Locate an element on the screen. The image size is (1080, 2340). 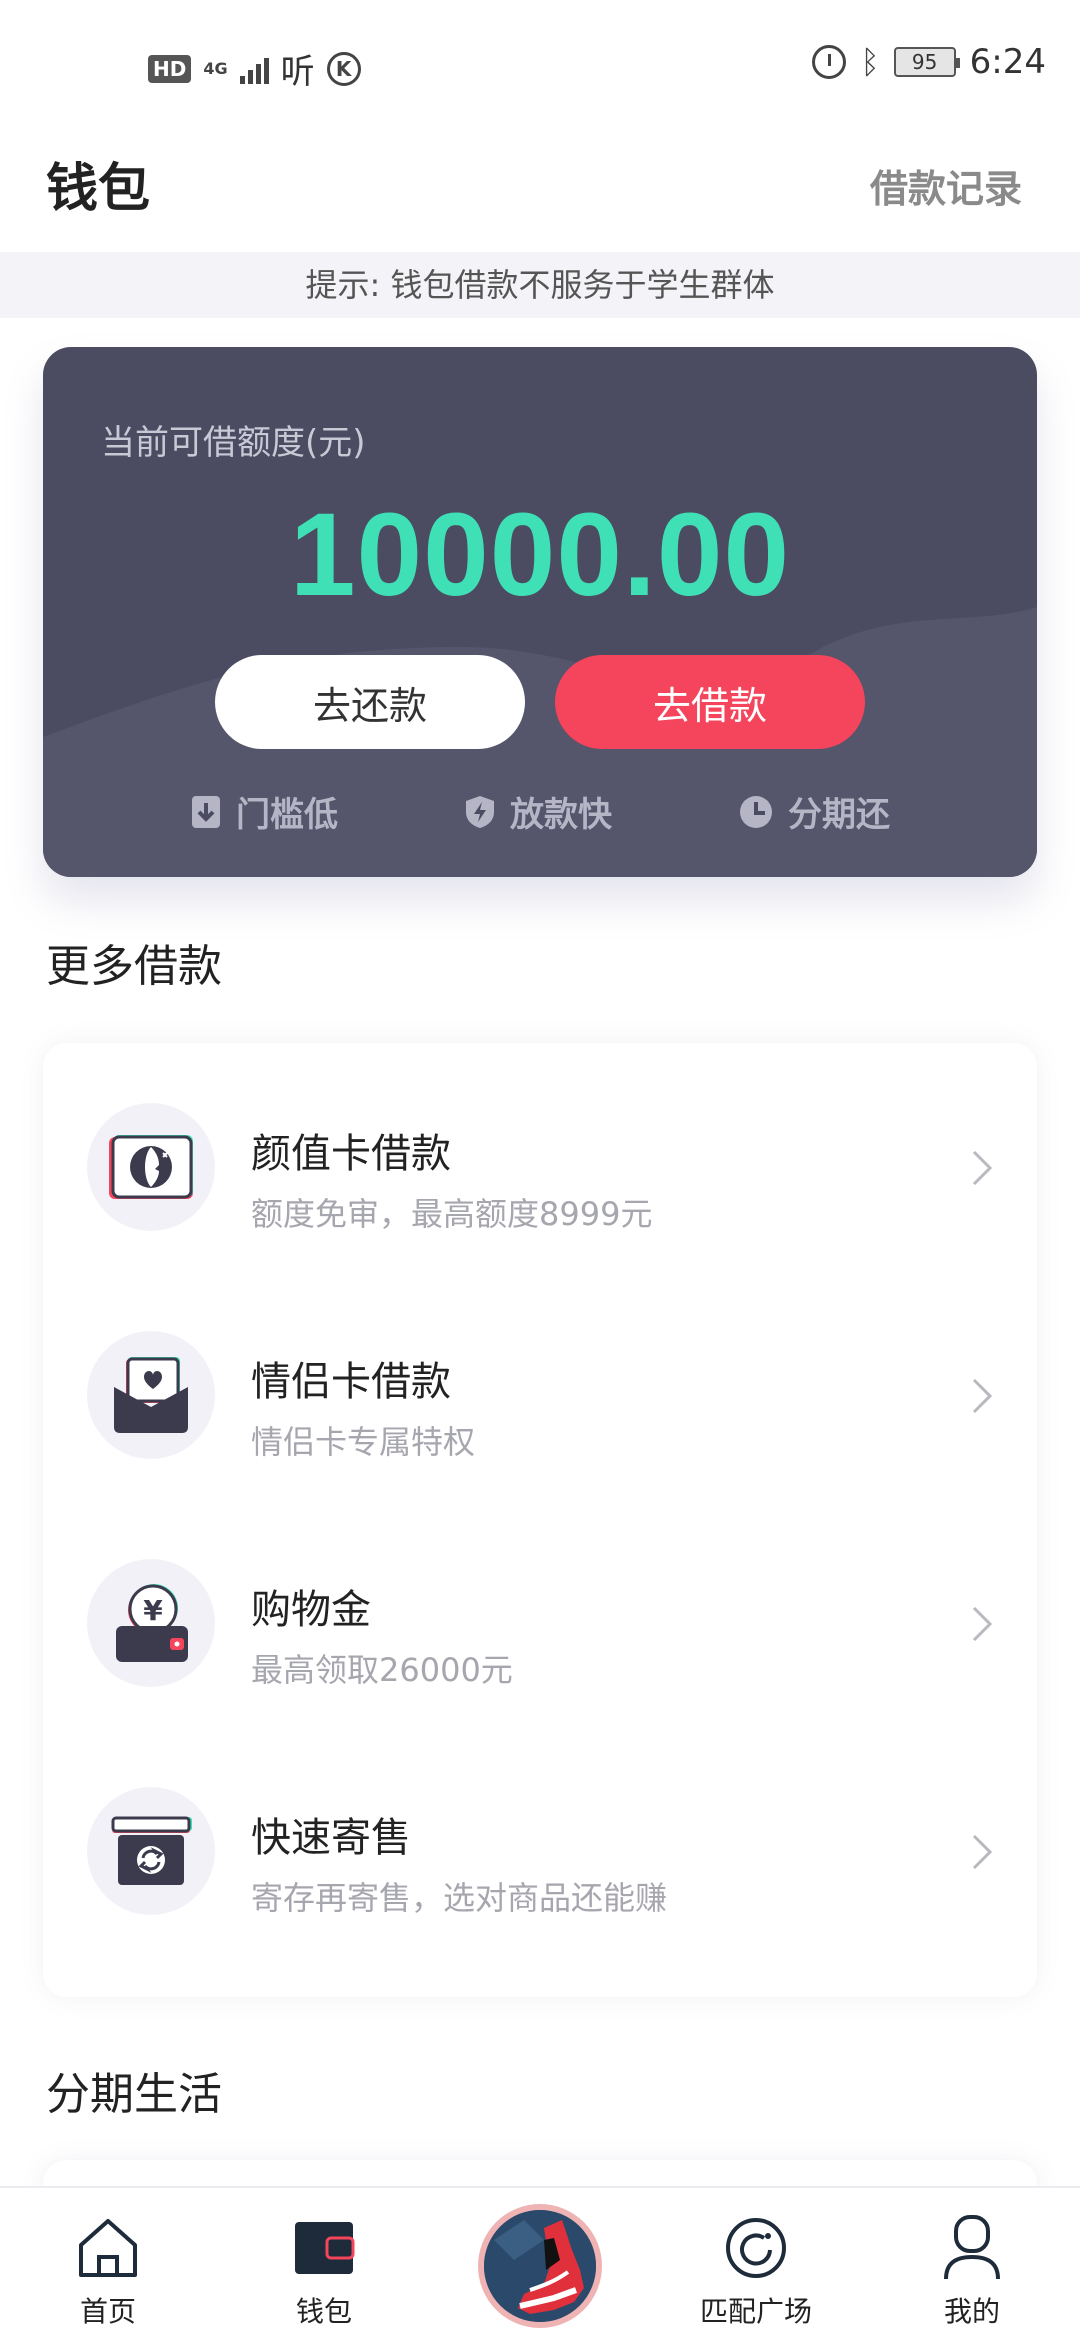
home-icon is located at coordinates (108, 2248).